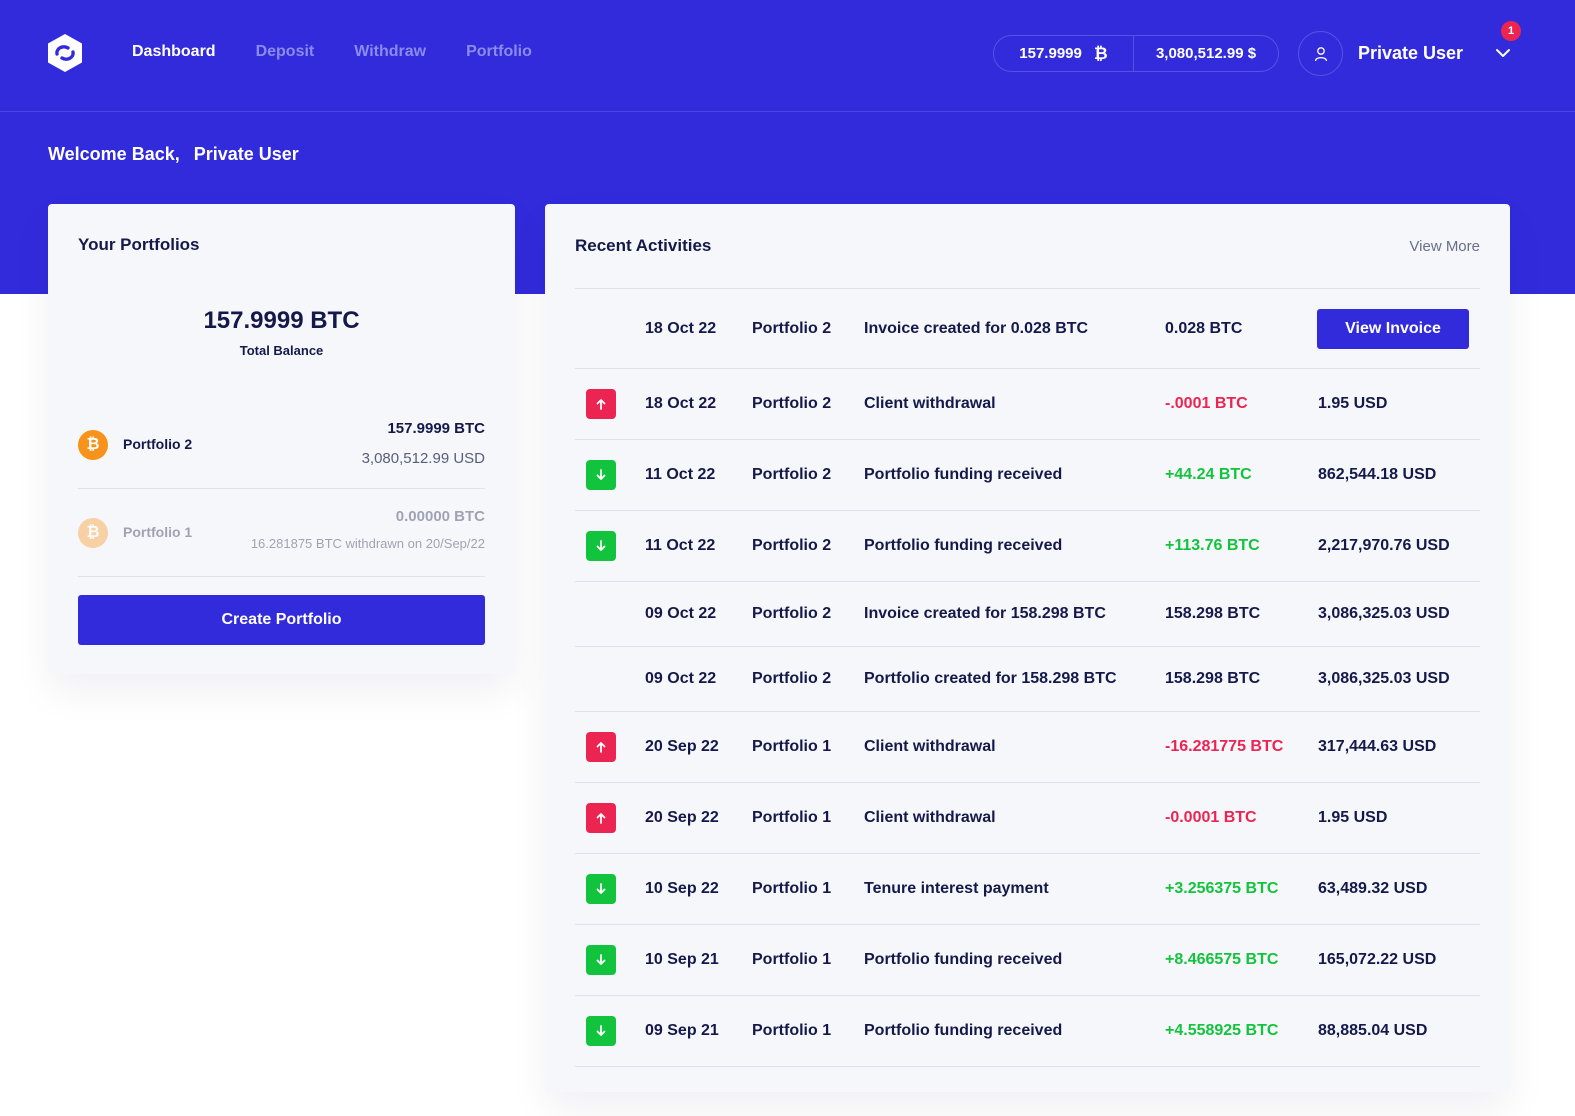 This screenshot has height=1116, width=1575. What do you see at coordinates (499, 52) in the screenshot?
I see `nav-portfolio: Portfolio` at bounding box center [499, 52].